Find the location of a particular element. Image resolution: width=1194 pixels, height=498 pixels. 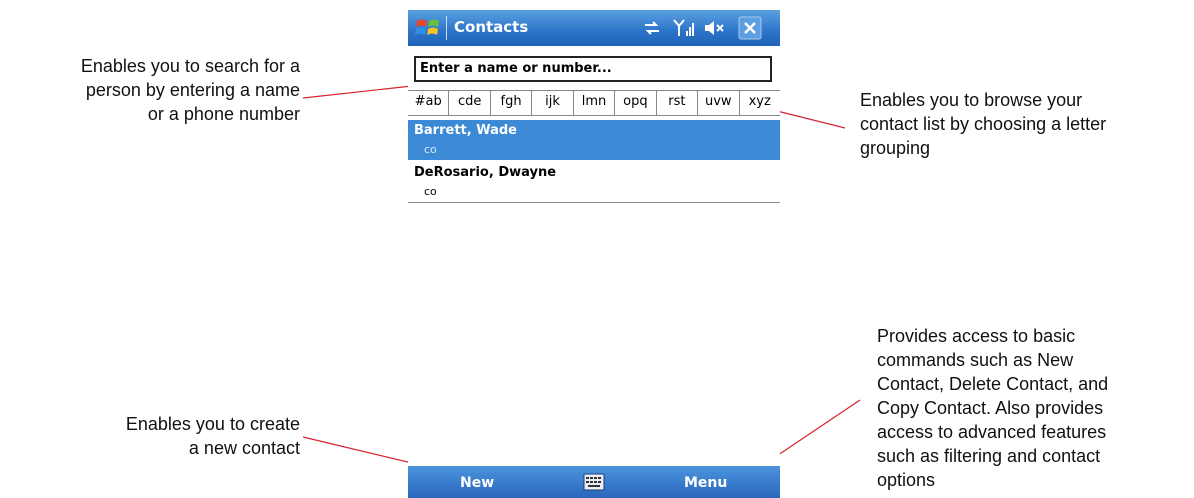

letter-tab: uvw is located at coordinates (719, 103).